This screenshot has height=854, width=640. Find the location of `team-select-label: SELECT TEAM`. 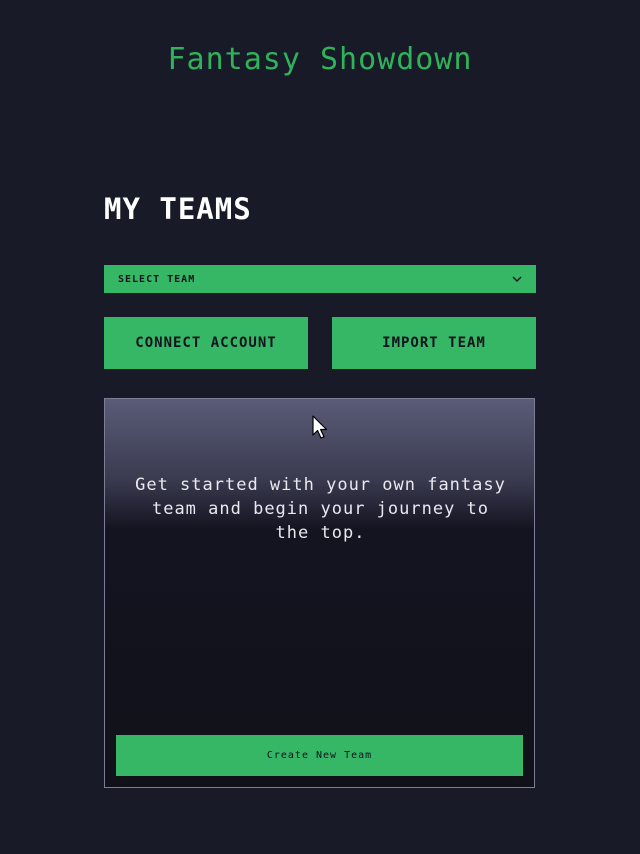

team-select-label: SELECT TEAM is located at coordinates (157, 279).